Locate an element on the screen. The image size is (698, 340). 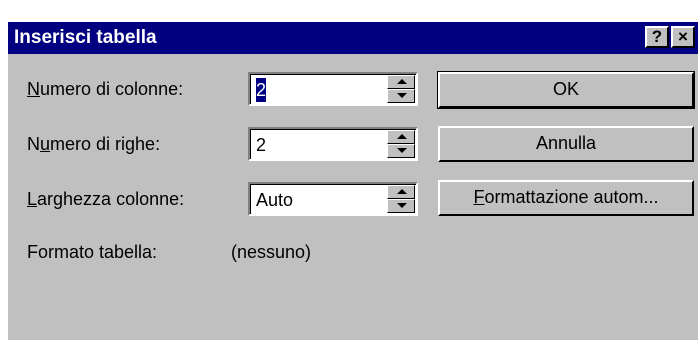
title-bar: Inserisci tabella ? × is located at coordinates (353, 38).